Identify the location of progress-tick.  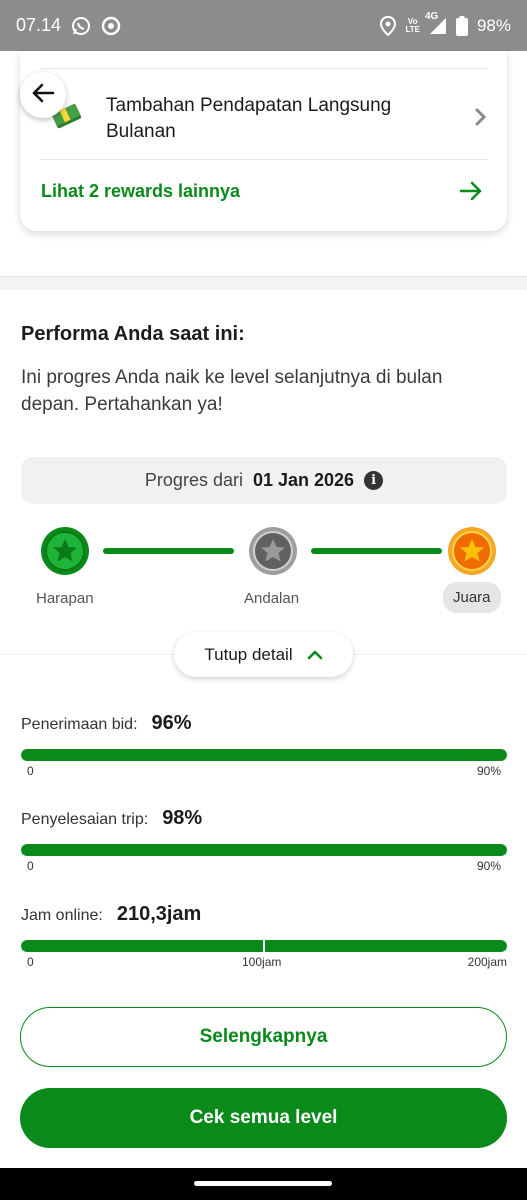
(264, 946).